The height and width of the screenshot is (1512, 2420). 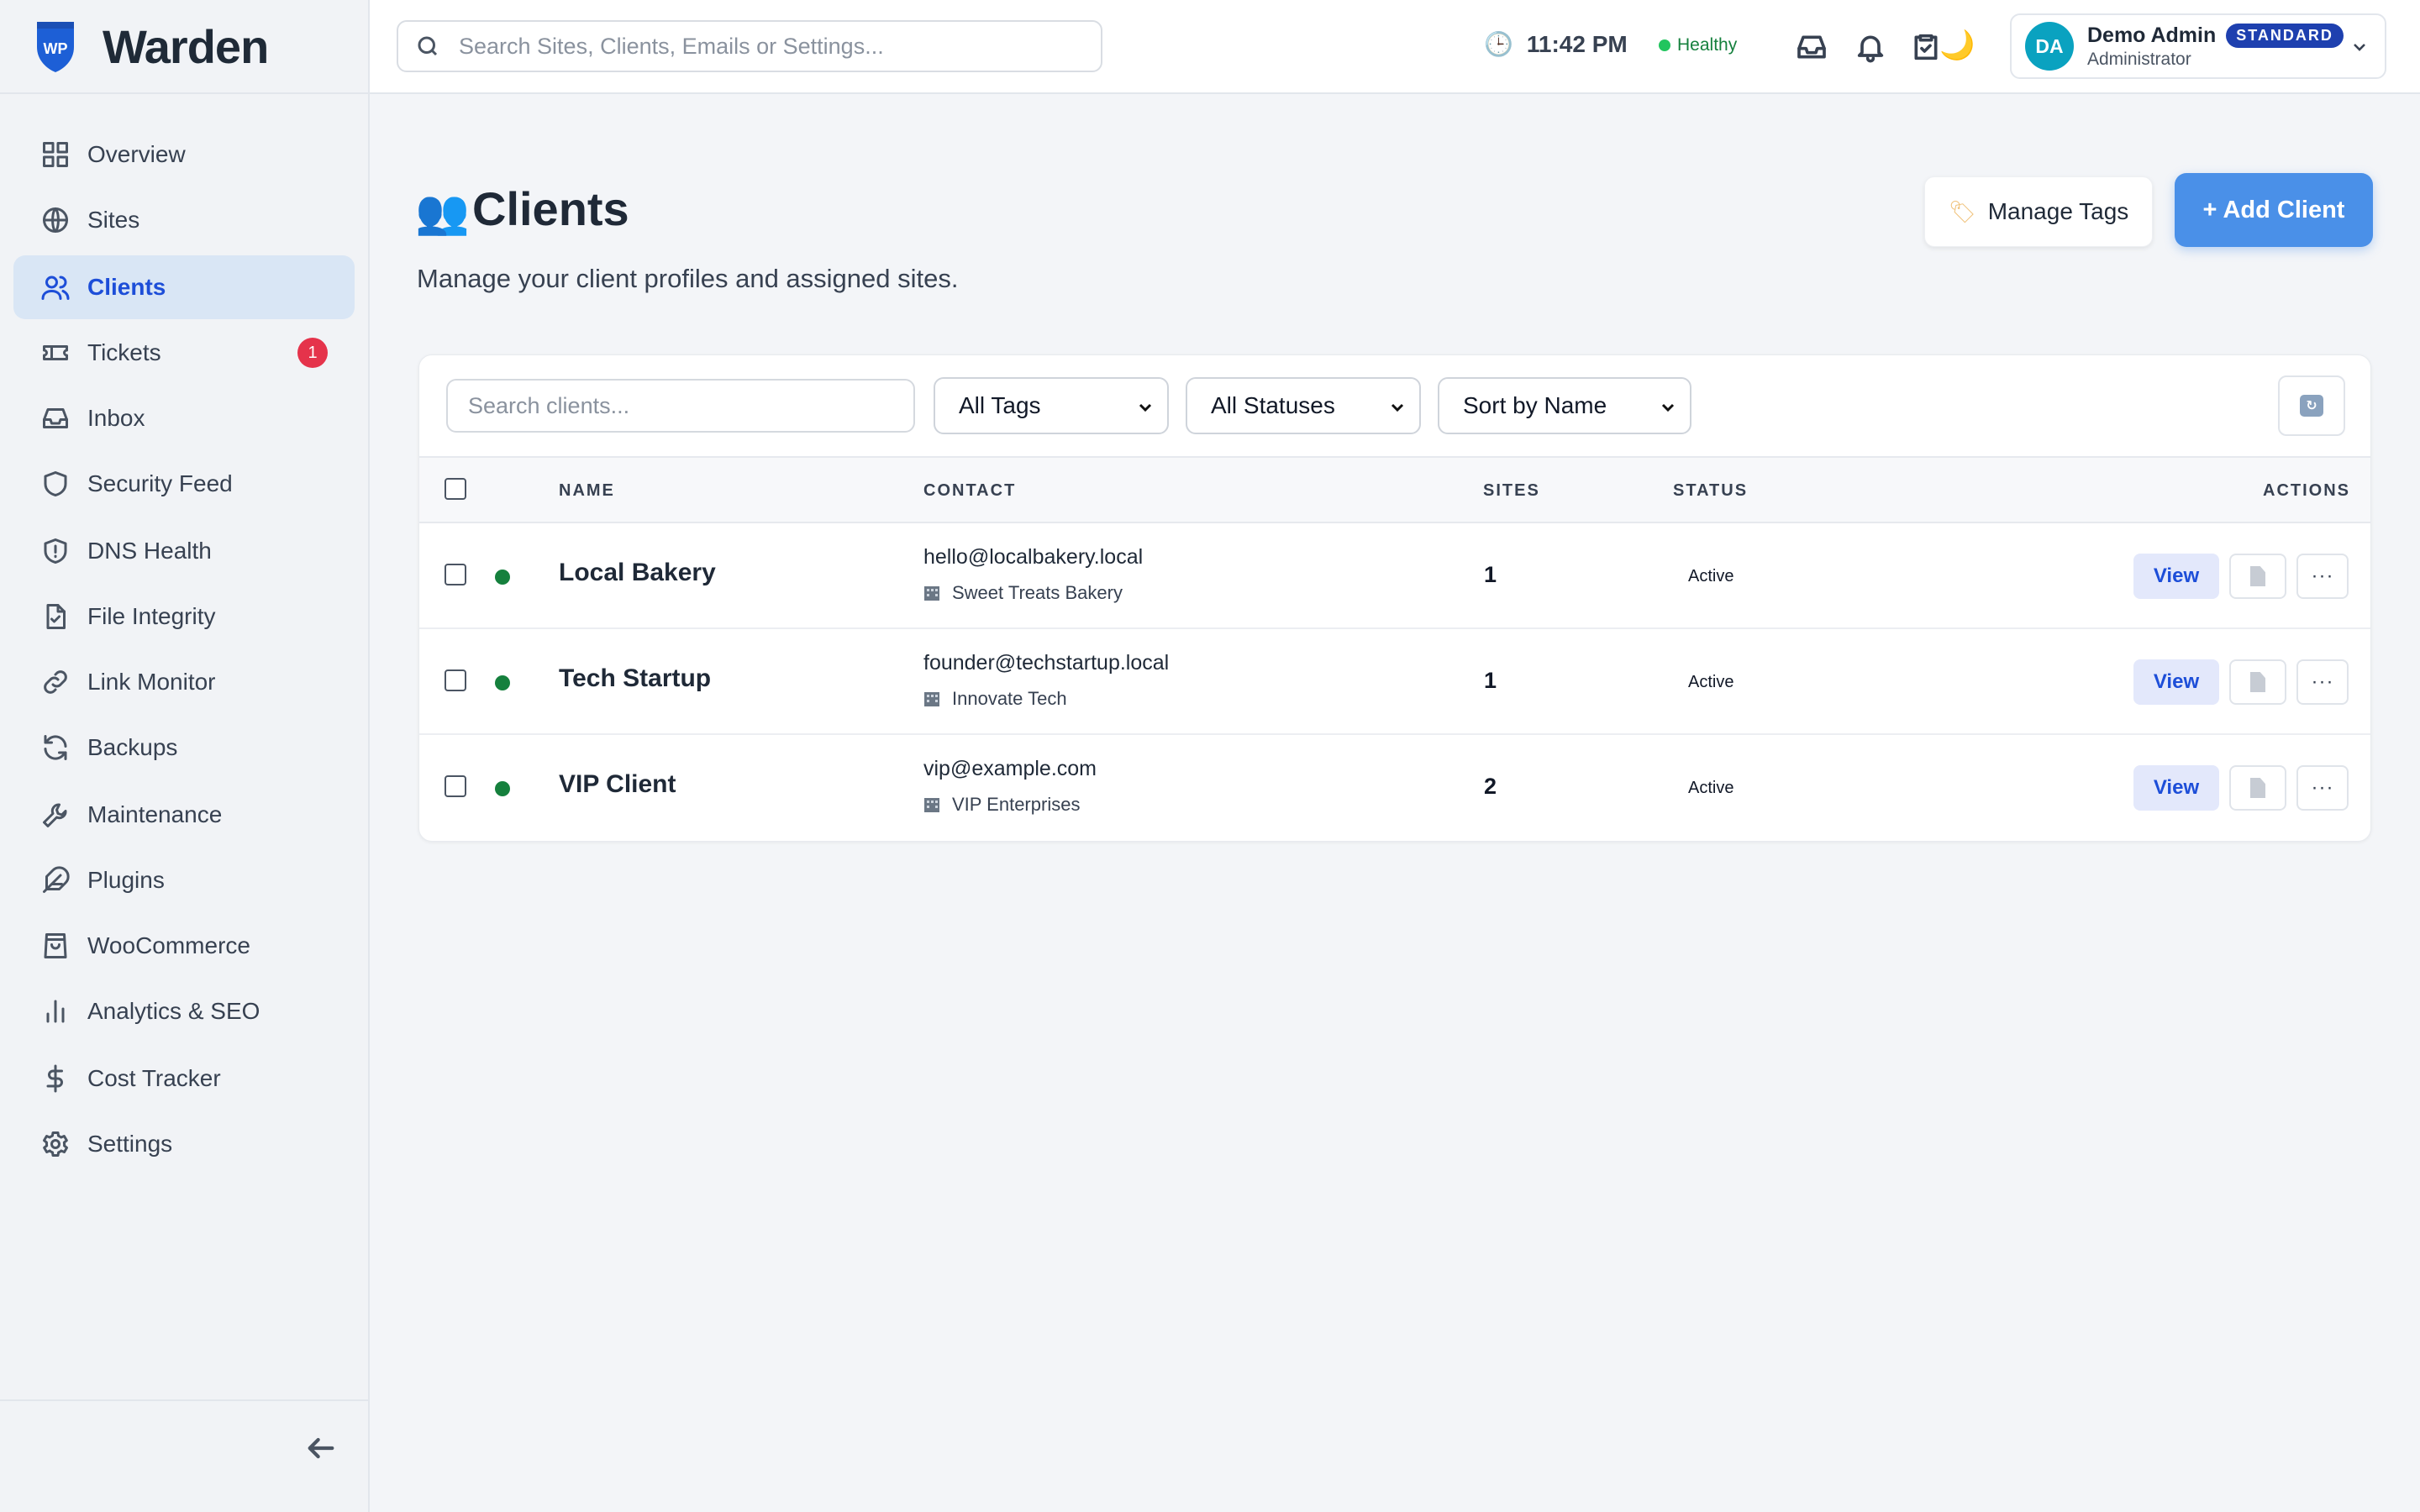 What do you see at coordinates (2039, 211) in the screenshot?
I see `manage-tags-button: 🏷 Manage Tags` at bounding box center [2039, 211].